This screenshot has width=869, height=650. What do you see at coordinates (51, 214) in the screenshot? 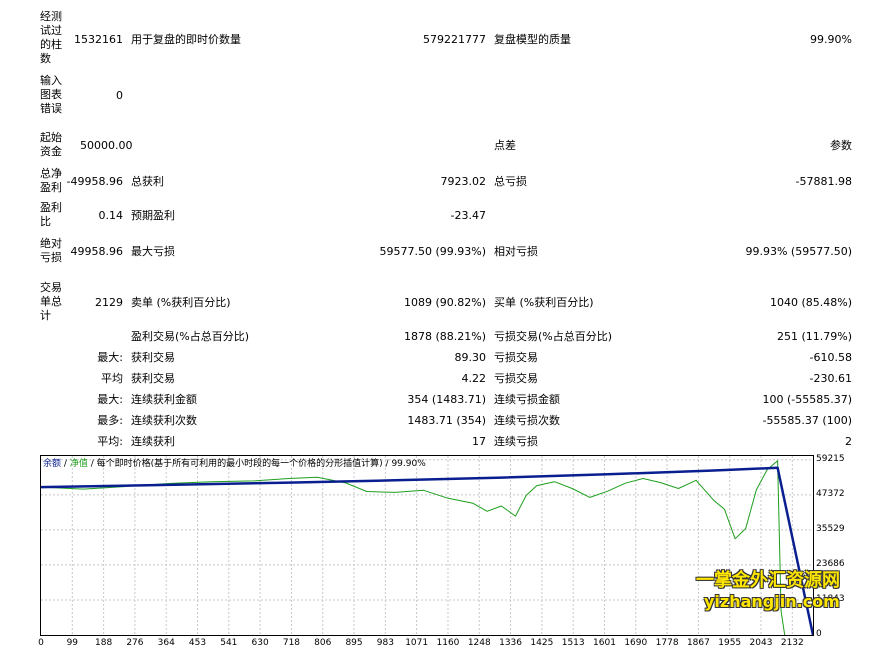
I see `profit-factor-label: 盈利比` at bounding box center [51, 214].